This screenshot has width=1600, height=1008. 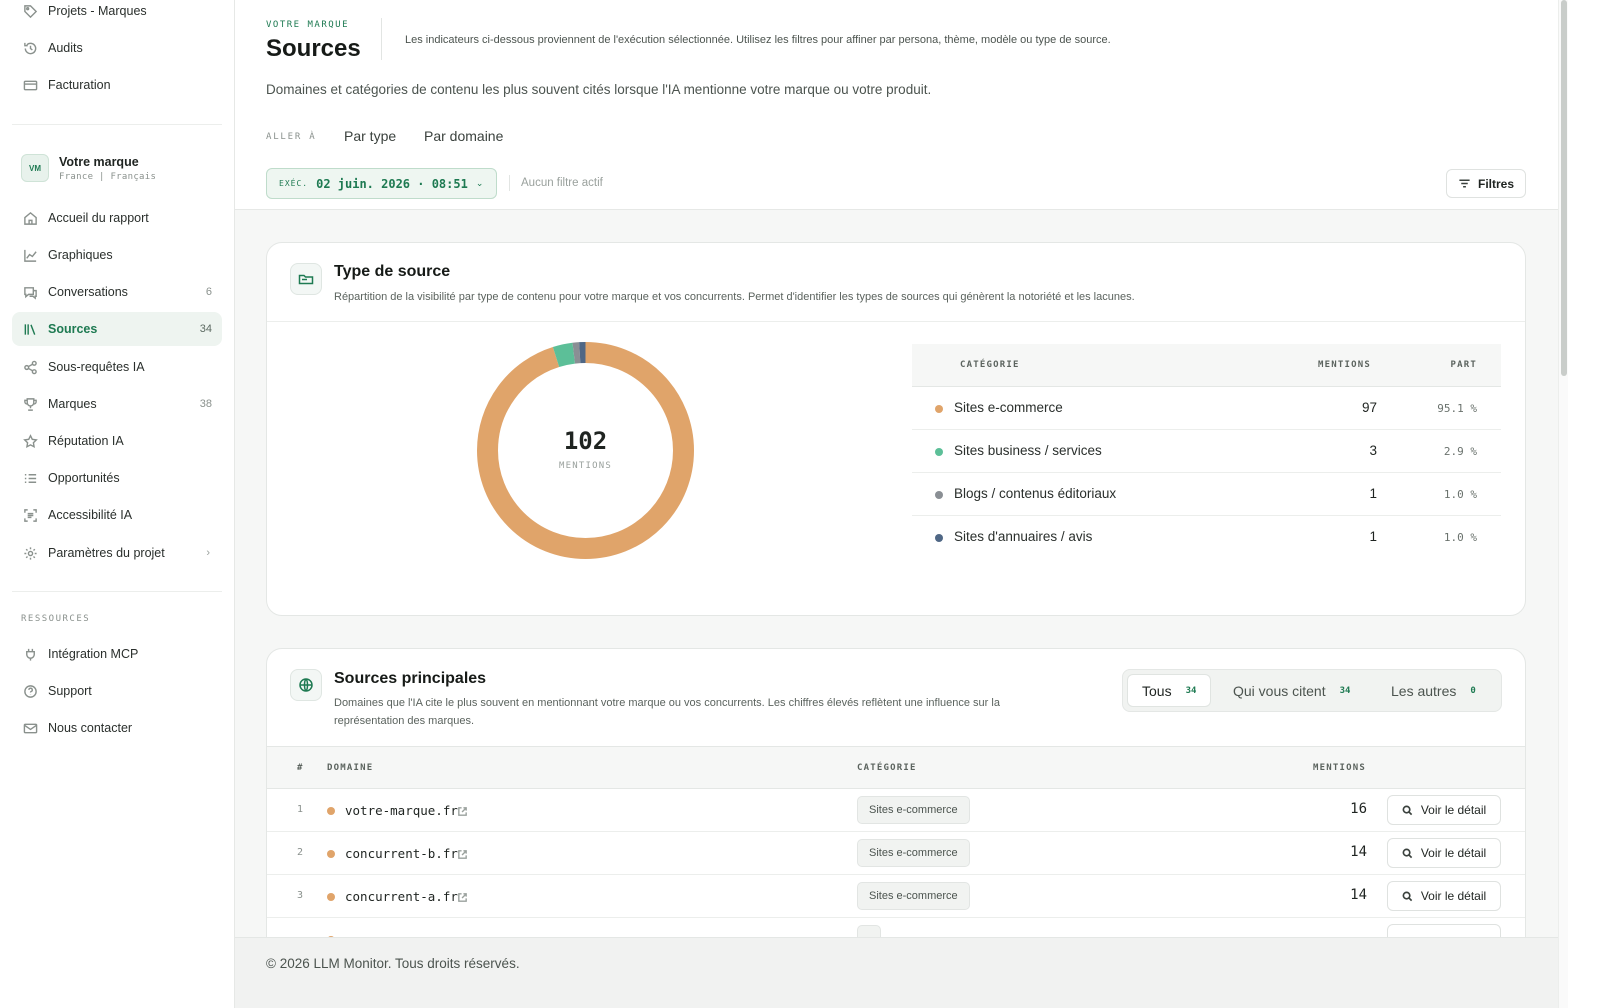 I want to click on chart-icon, so click(x=30, y=255).